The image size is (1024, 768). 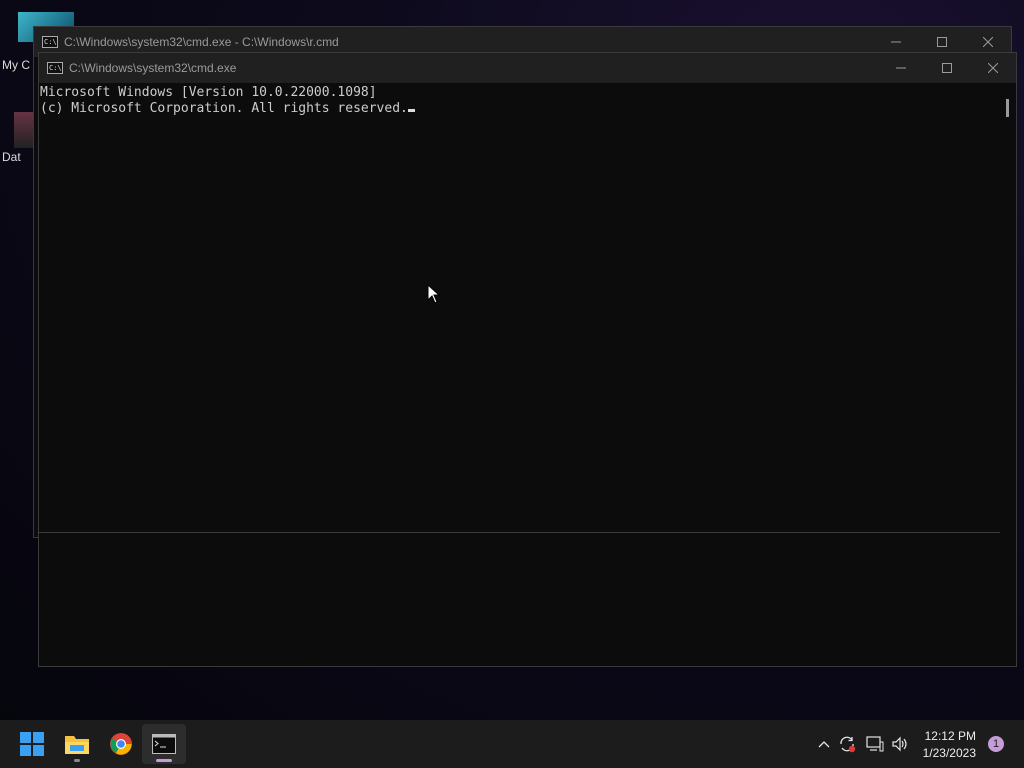 I want to click on running-indicator, so click(x=77, y=760).